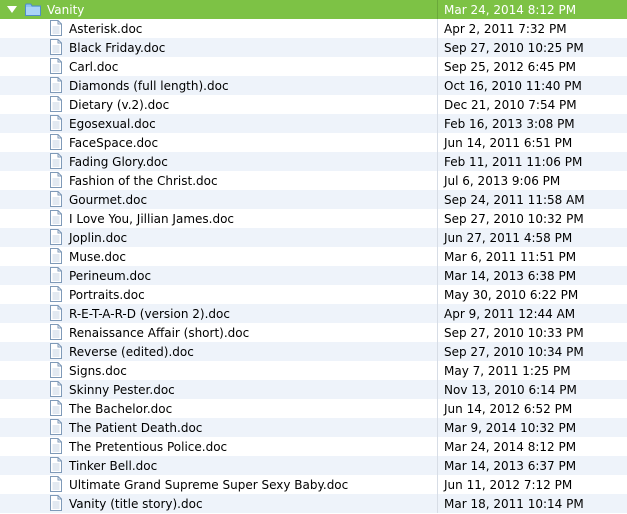 Image resolution: width=627 pixels, height=514 pixels. I want to click on file-name-cell: Egosexual.doc, so click(218, 123).